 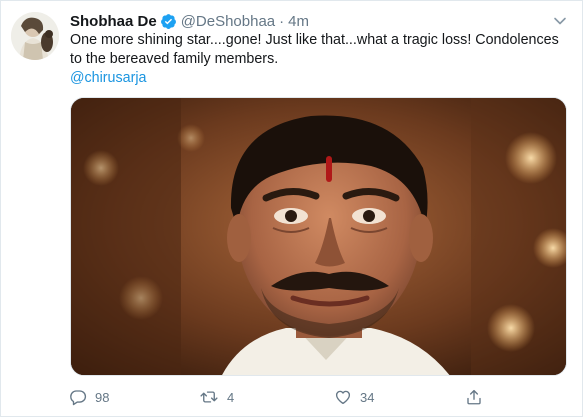 I want to click on tweet-timestamp: 4m, so click(x=298, y=21).